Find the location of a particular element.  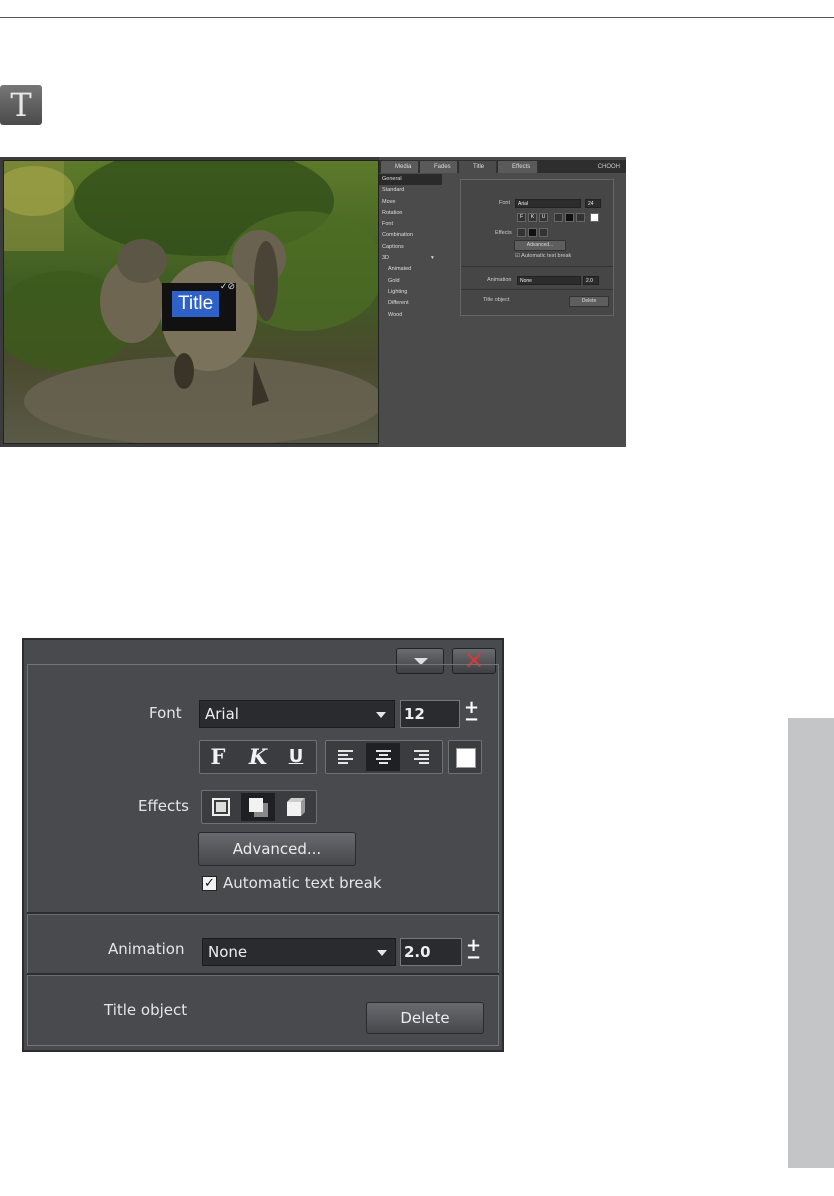

list-item: Different is located at coordinates (417, 303).